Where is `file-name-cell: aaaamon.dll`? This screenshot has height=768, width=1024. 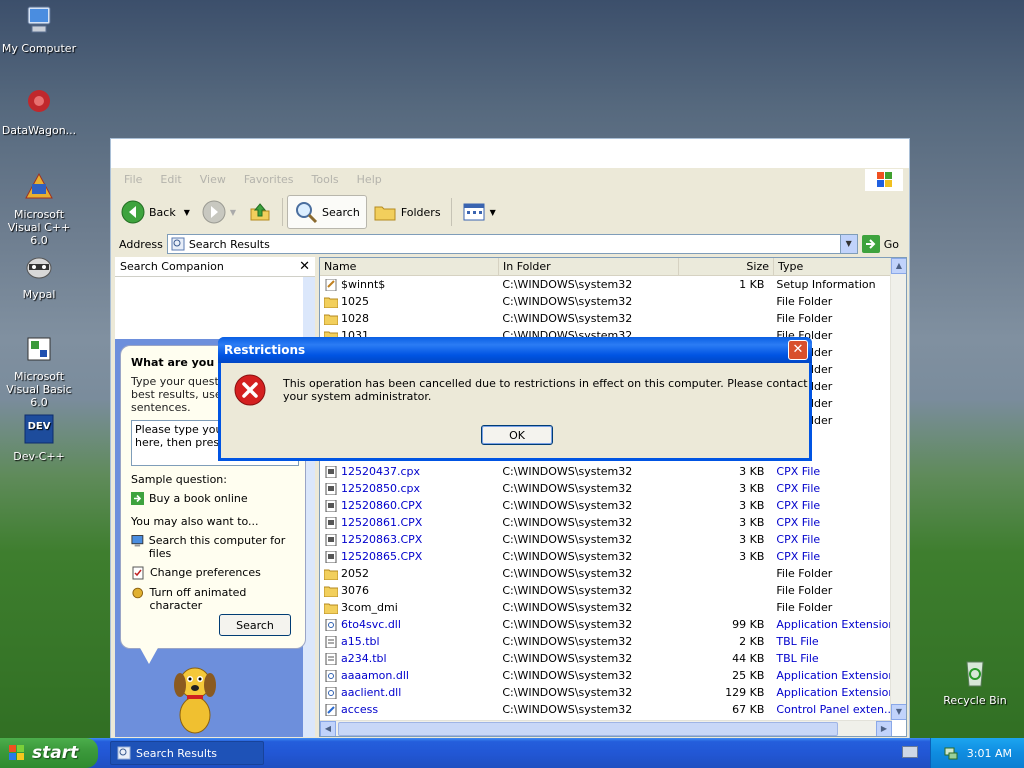 file-name-cell: aaaamon.dll is located at coordinates (409, 675).